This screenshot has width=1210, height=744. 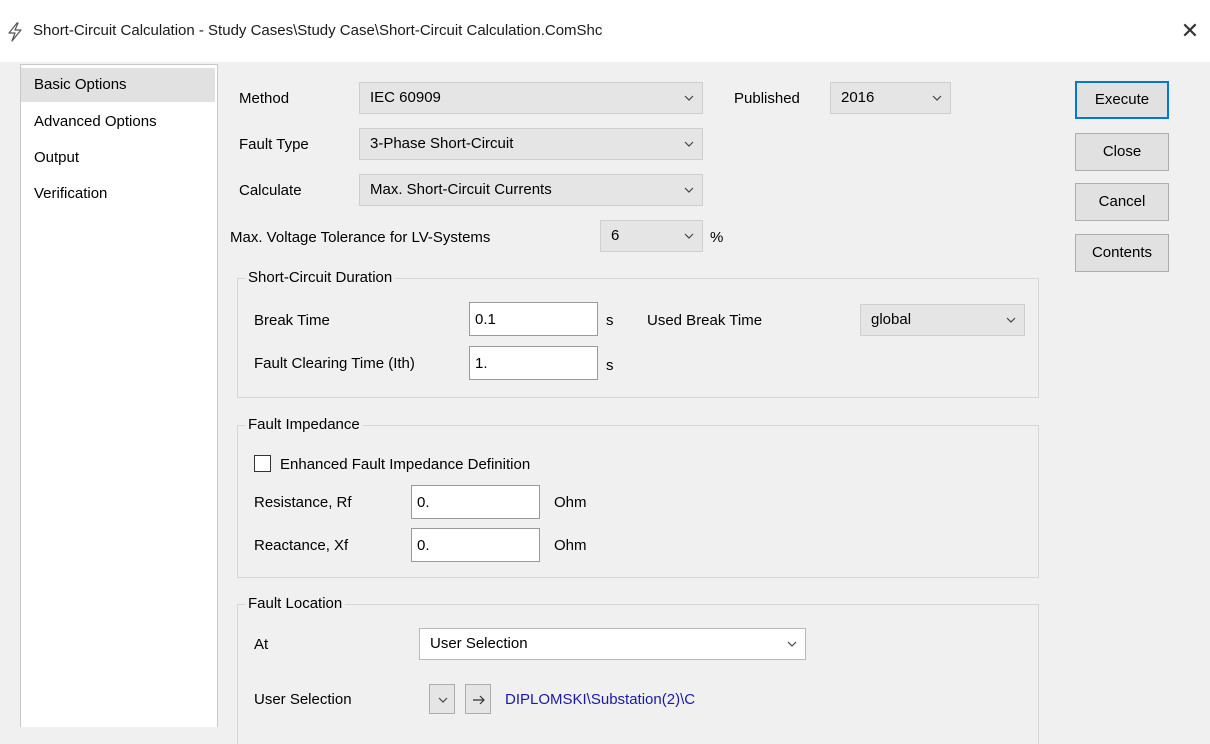 What do you see at coordinates (612, 644) in the screenshot?
I see `at-select: User Selection` at bounding box center [612, 644].